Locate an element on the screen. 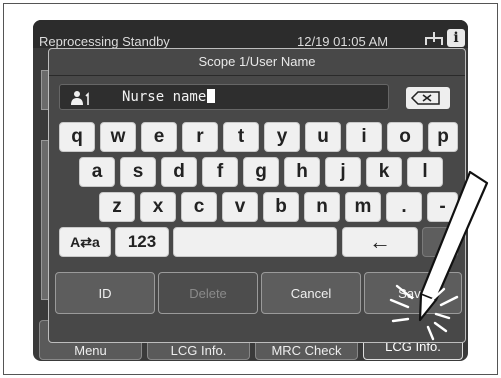 The image size is (501, 378). left-arrow-key: ← is located at coordinates (380, 242).